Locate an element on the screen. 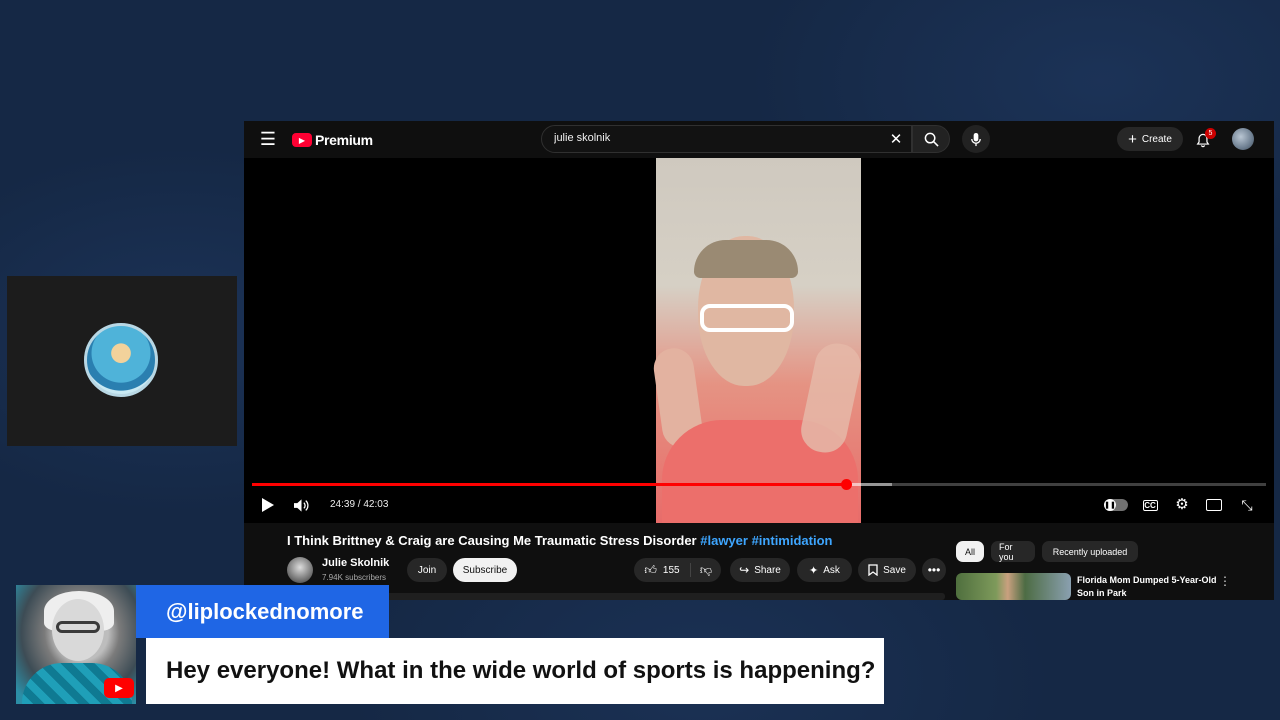 The image size is (1280, 720). share-button: ↪ Share is located at coordinates (760, 570).